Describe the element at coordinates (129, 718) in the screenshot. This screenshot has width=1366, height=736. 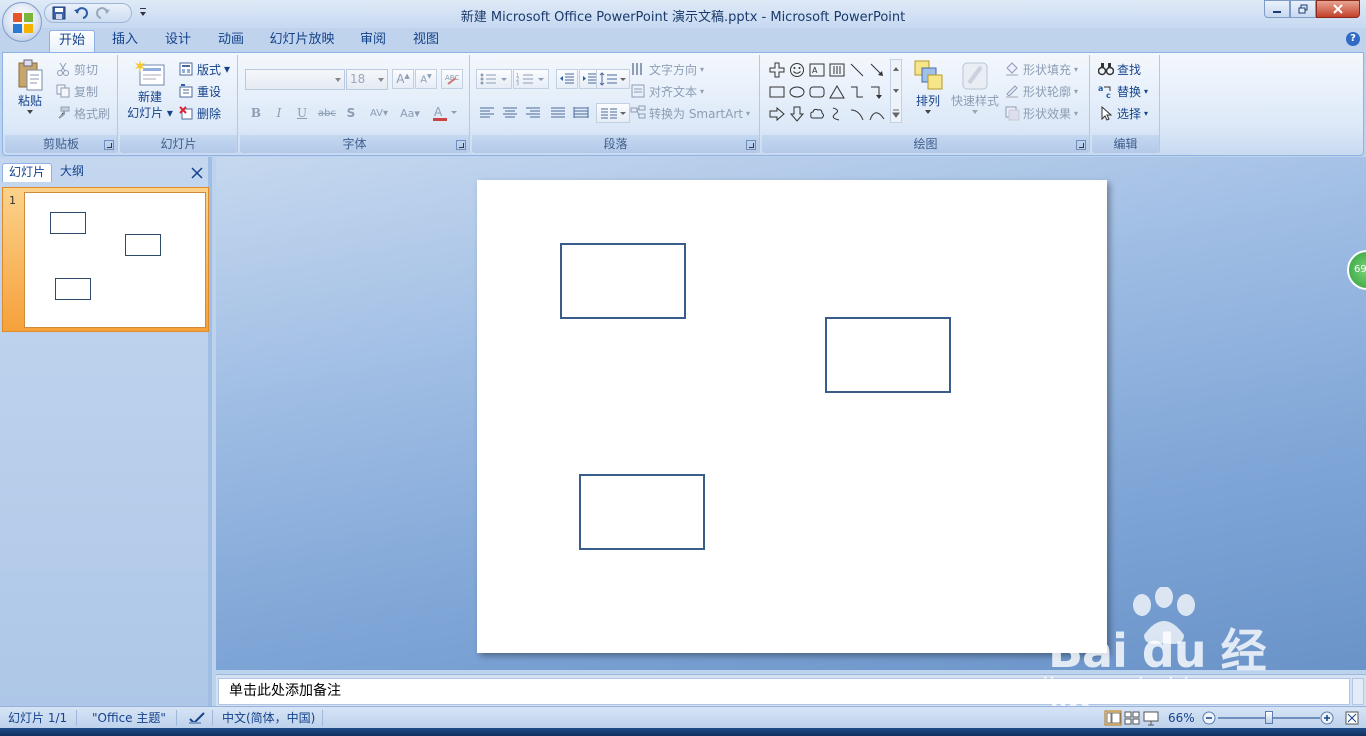
I see `status-theme: "Office 主题"` at that location.